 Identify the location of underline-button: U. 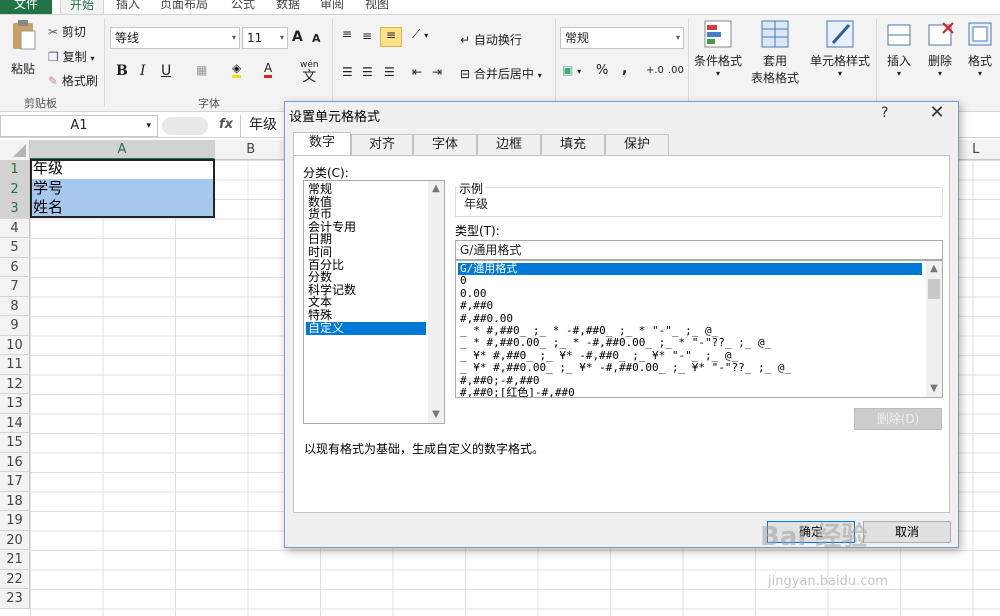
(166, 71).